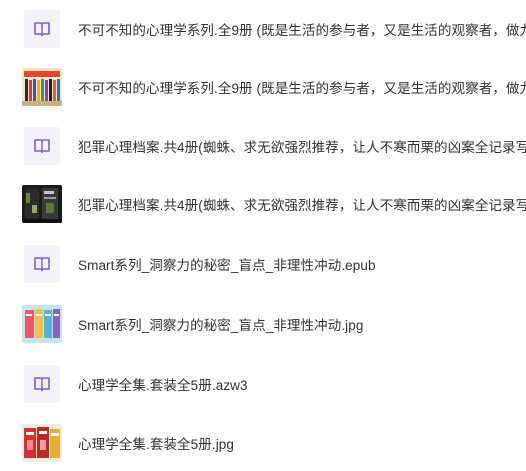  I want to click on file-name: Smart系列_洞察力的秘密_盲点_非理性冲动.epub, so click(227, 265).